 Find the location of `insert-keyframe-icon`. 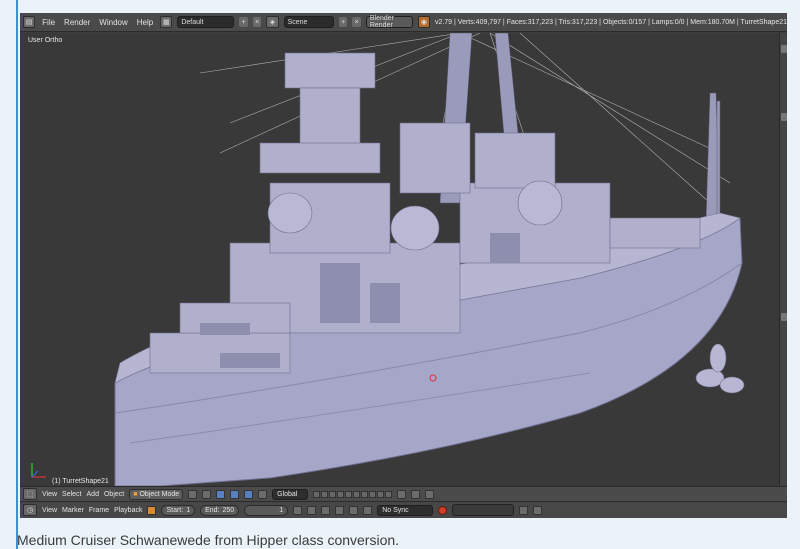

insert-keyframe-icon is located at coordinates (524, 510).